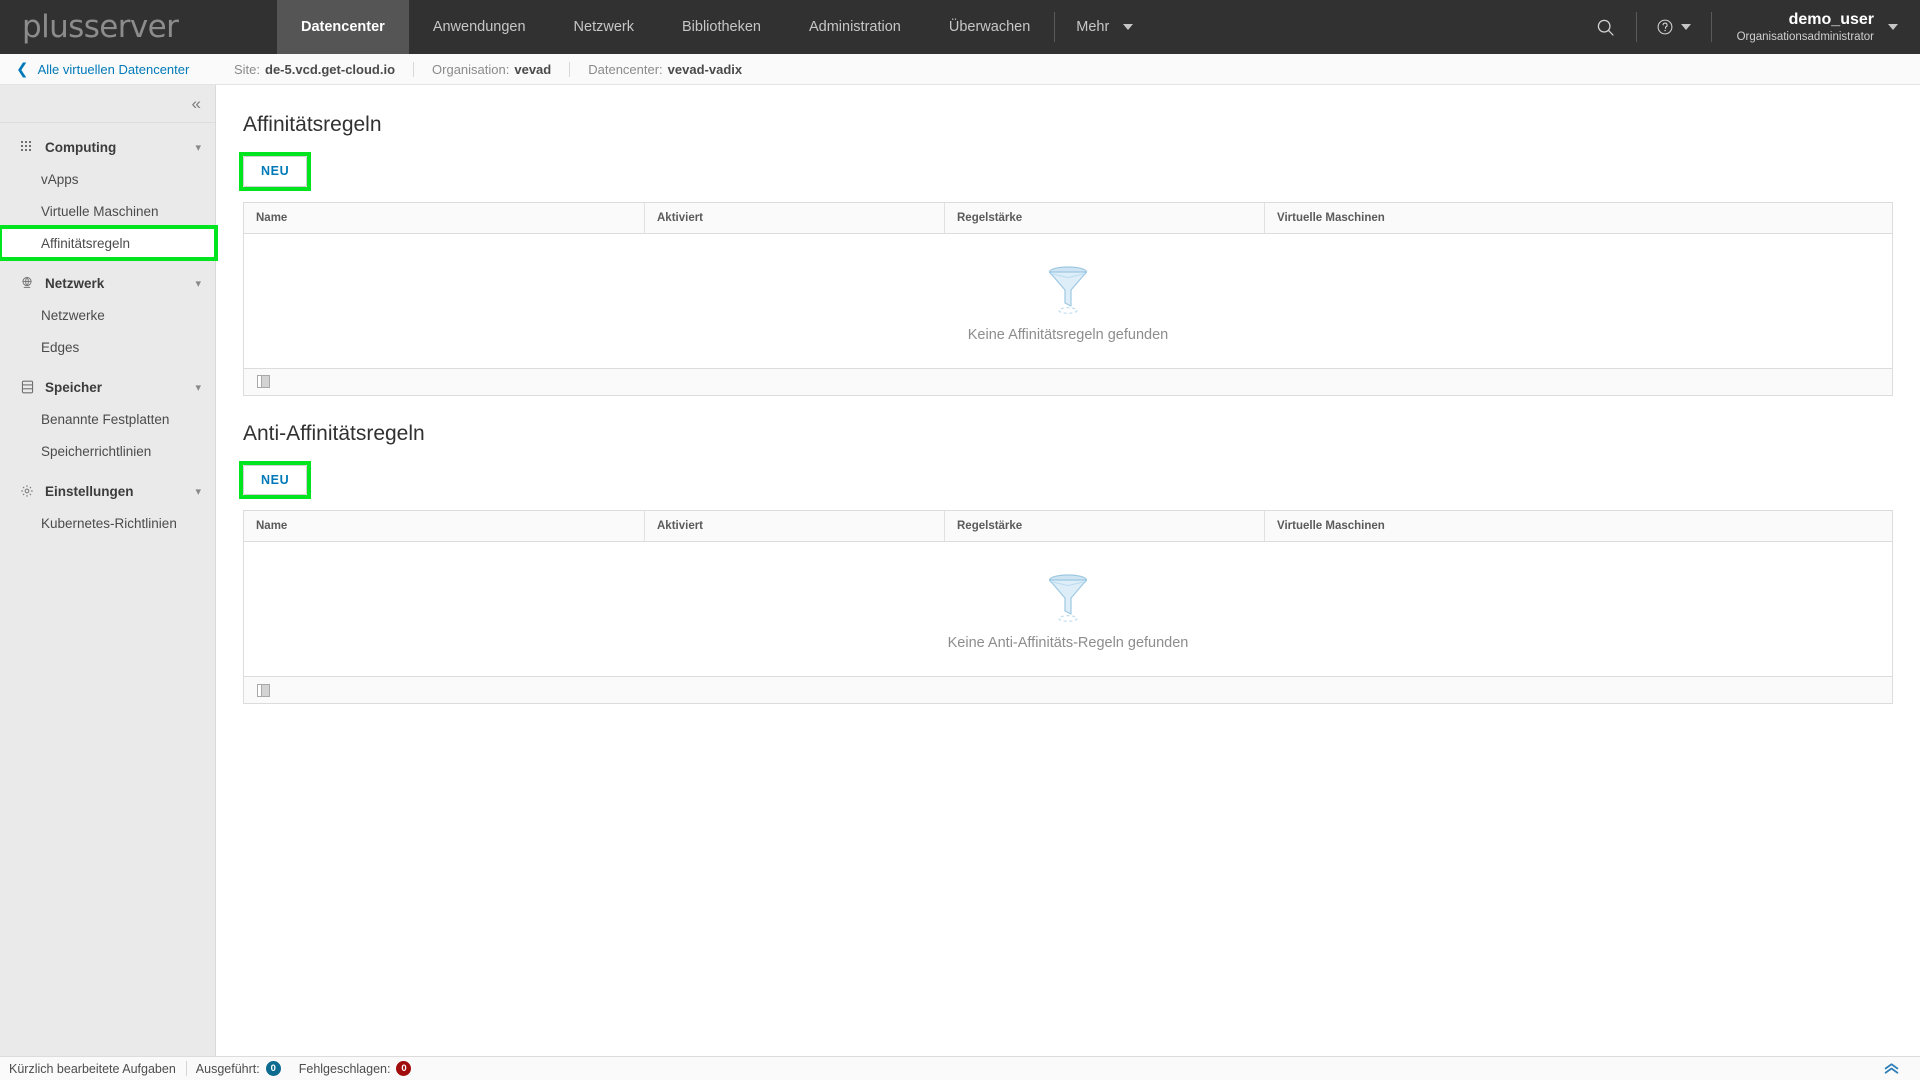 This screenshot has height=1080, width=1920. Describe the element at coordinates (664, 69) in the screenshot. I see `breadcrumb-datencenter: Datencenter: vevad-vadix` at that location.